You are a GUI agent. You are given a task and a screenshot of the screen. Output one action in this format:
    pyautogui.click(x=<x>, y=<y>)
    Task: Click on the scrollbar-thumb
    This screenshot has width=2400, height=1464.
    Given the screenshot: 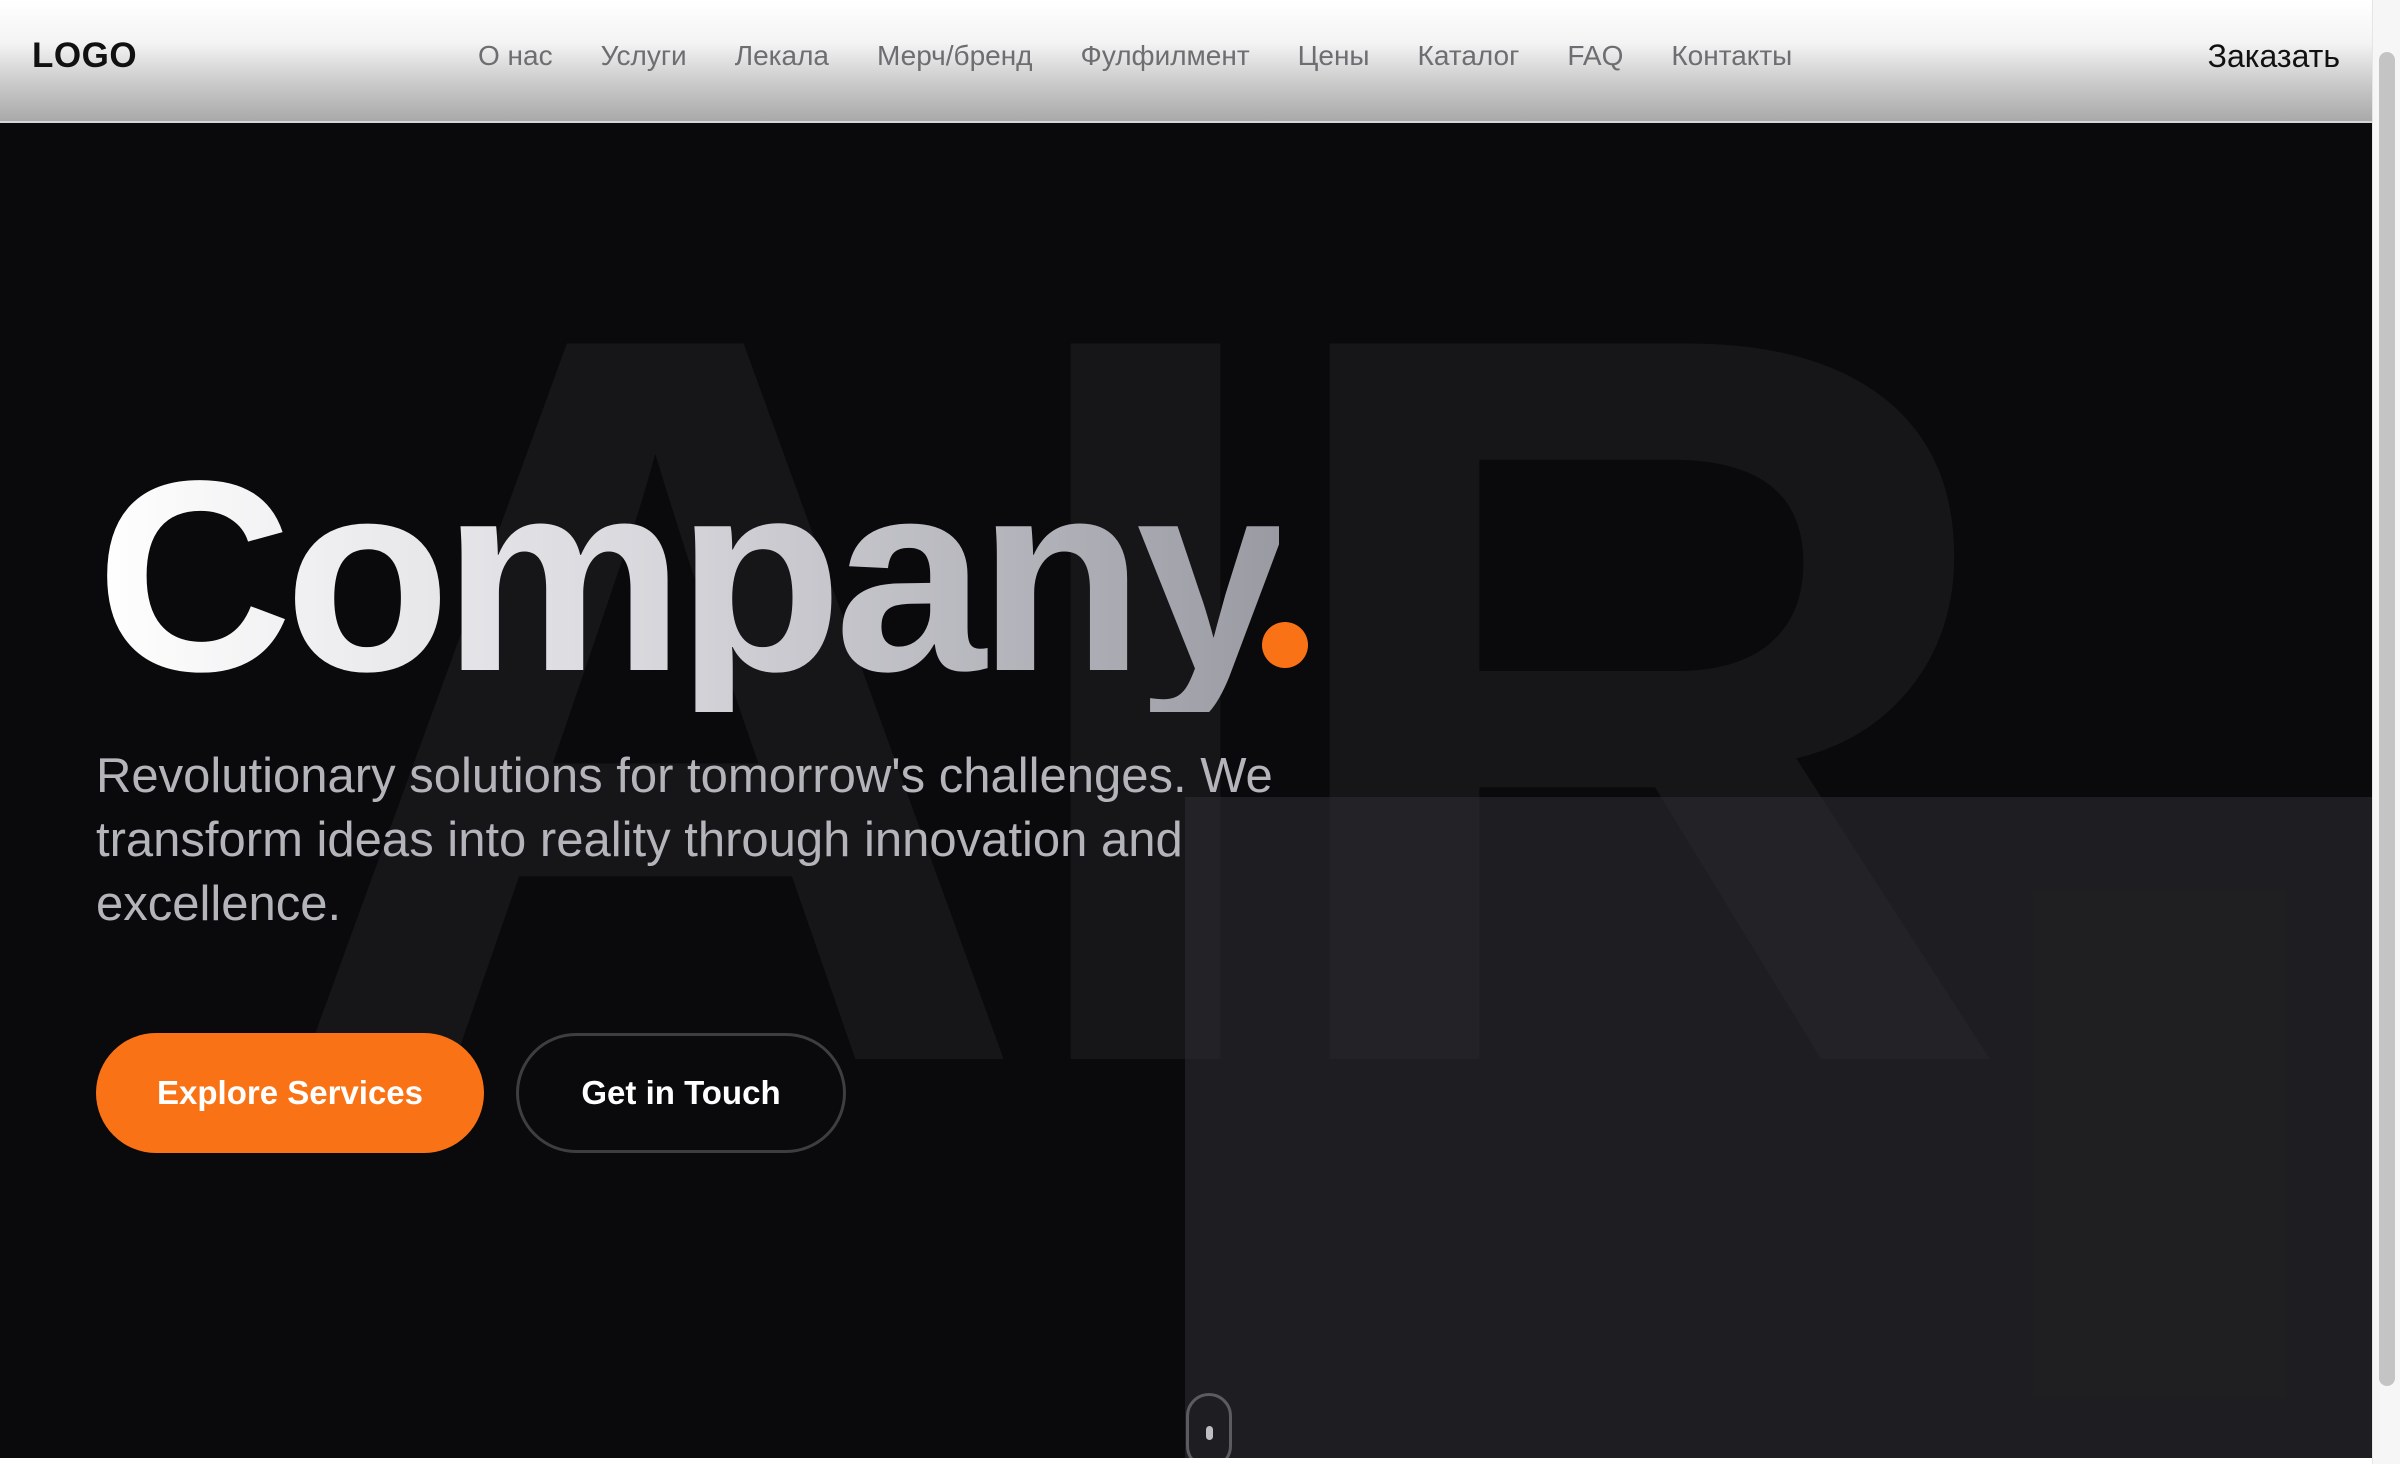 What is the action you would take?
    pyautogui.click(x=2387, y=719)
    